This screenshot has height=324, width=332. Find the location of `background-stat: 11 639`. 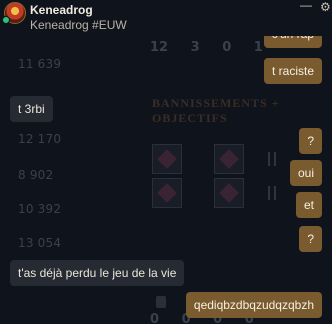

background-stat: 11 639 is located at coordinates (40, 64).